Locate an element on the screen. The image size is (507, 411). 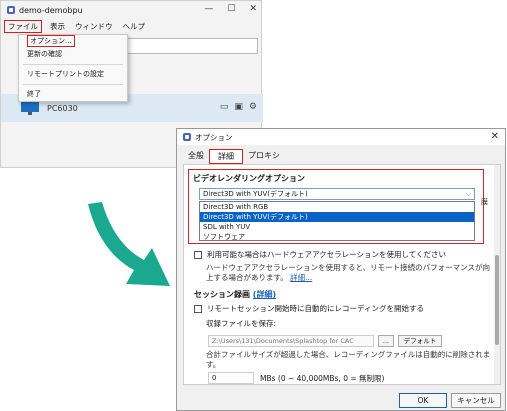
default-button: デフォルト is located at coordinates (420, 341).